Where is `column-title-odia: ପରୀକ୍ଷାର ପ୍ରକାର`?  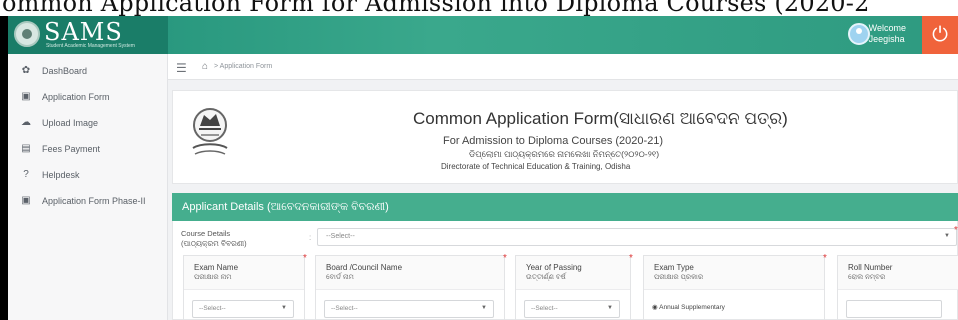
column-title-odia: ପରୀକ୍ଷାର ପ୍ରକାର is located at coordinates (679, 277).